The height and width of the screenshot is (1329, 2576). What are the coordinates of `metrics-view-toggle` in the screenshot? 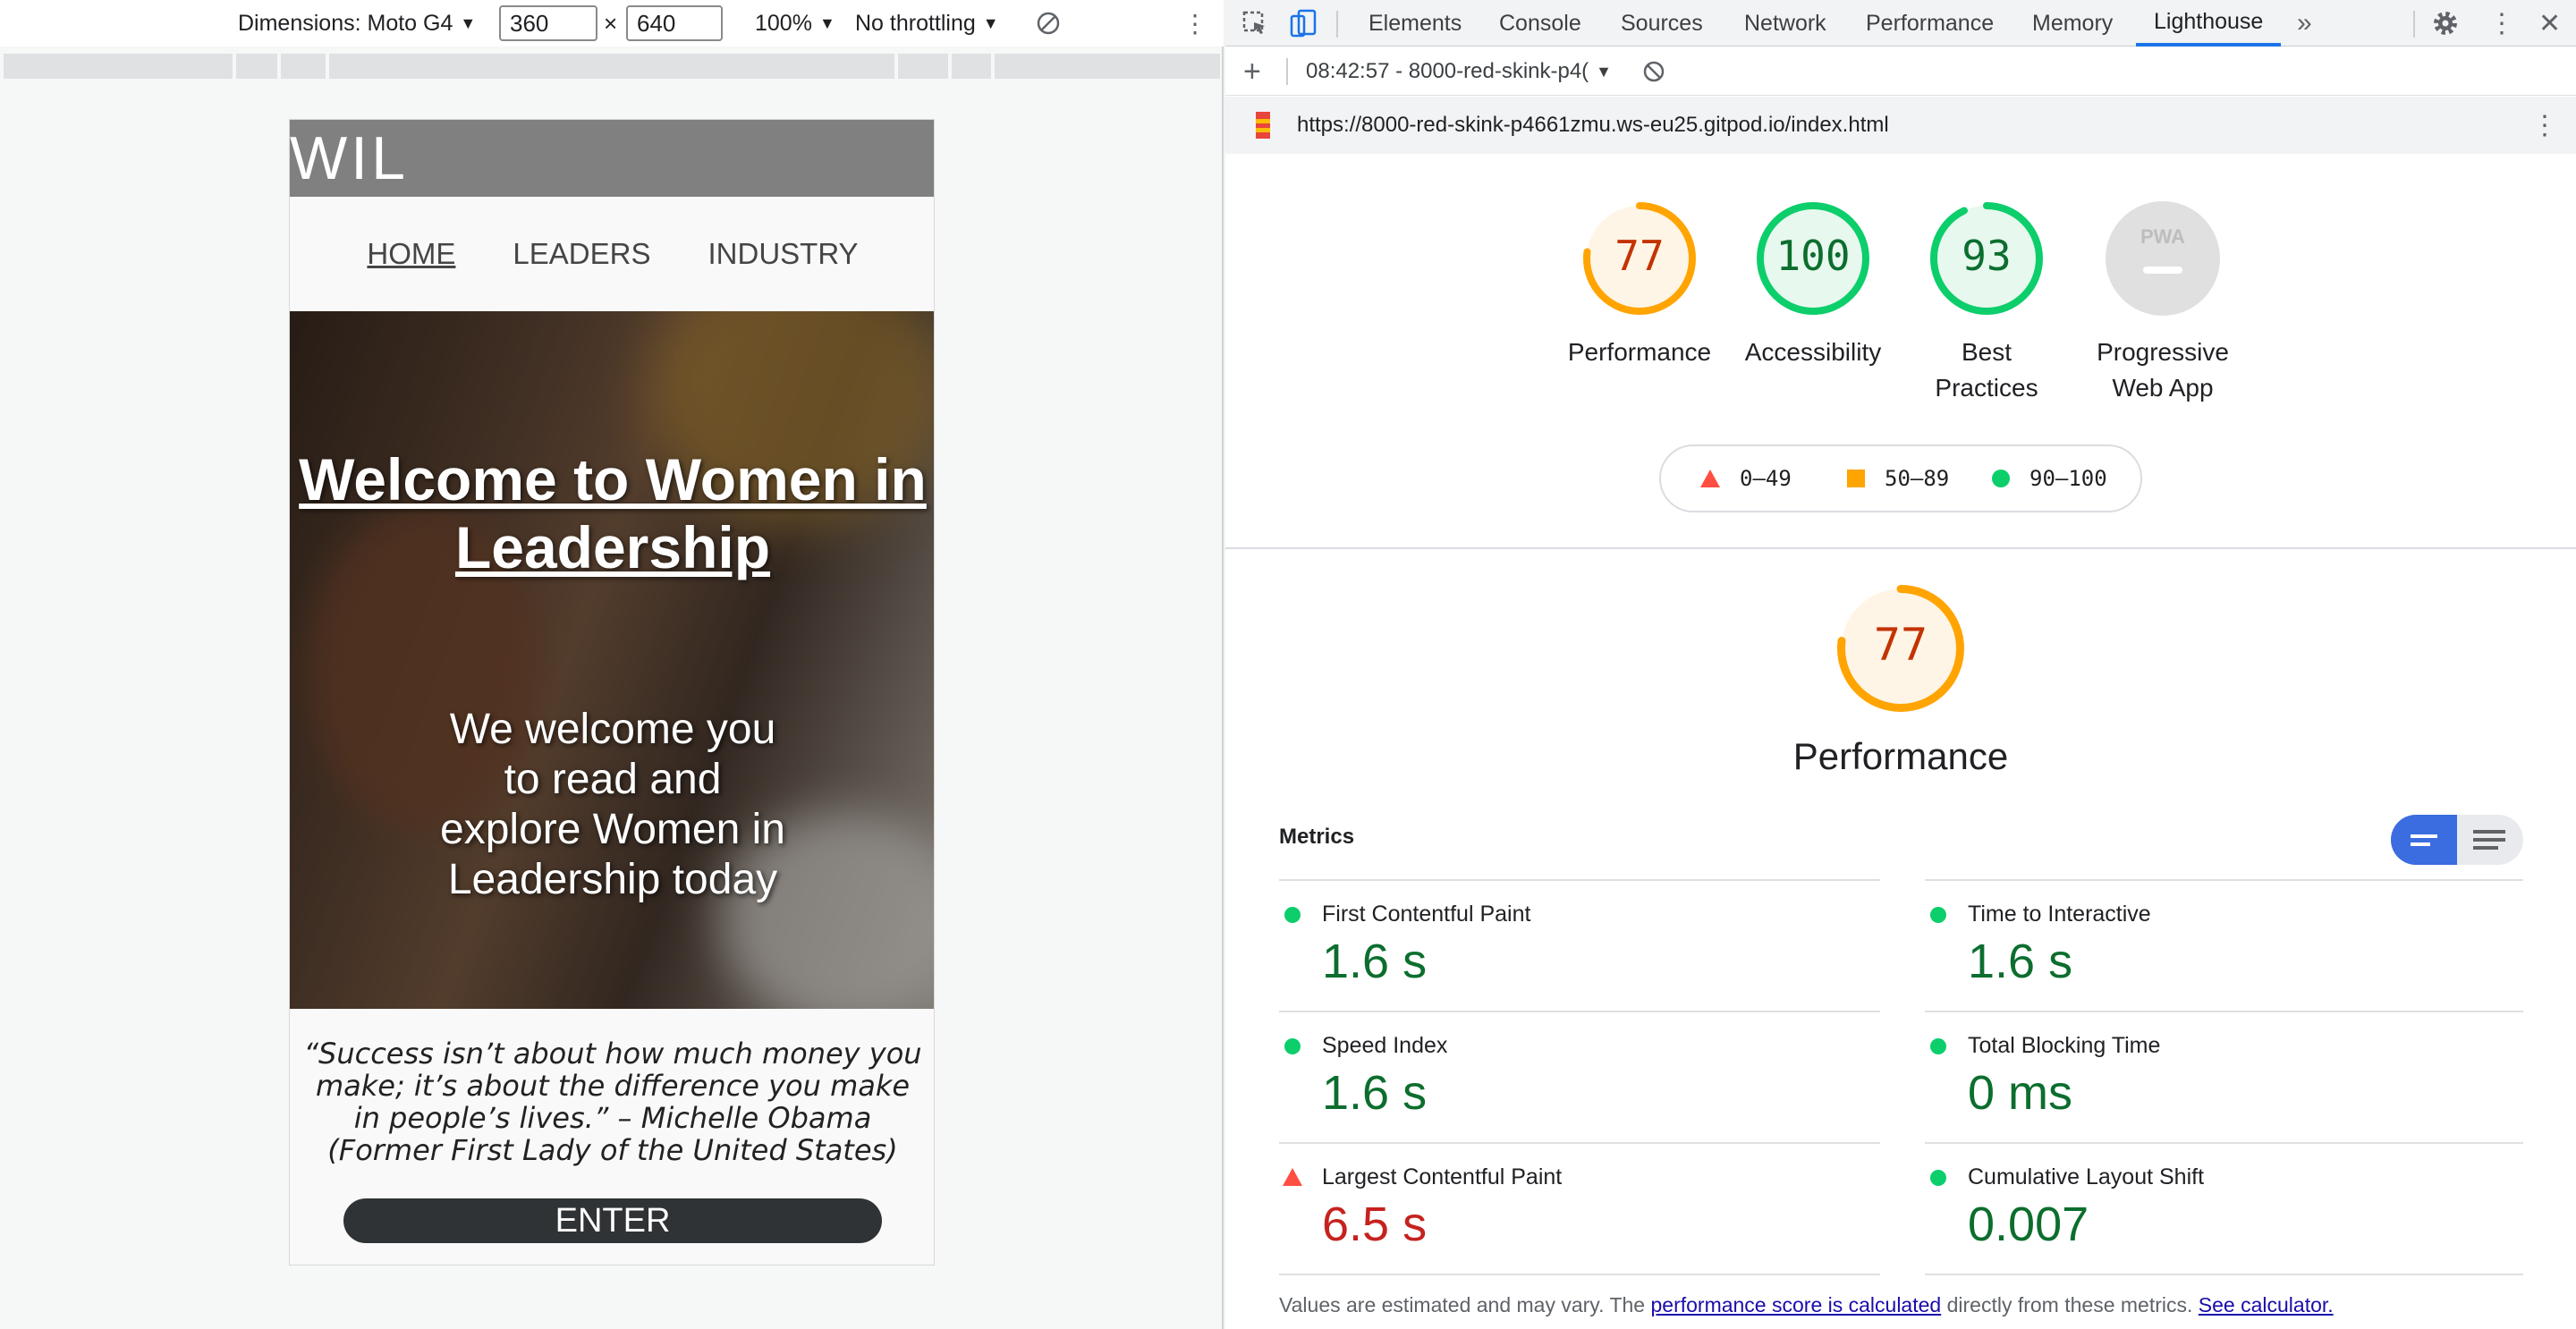 It's located at (2457, 840).